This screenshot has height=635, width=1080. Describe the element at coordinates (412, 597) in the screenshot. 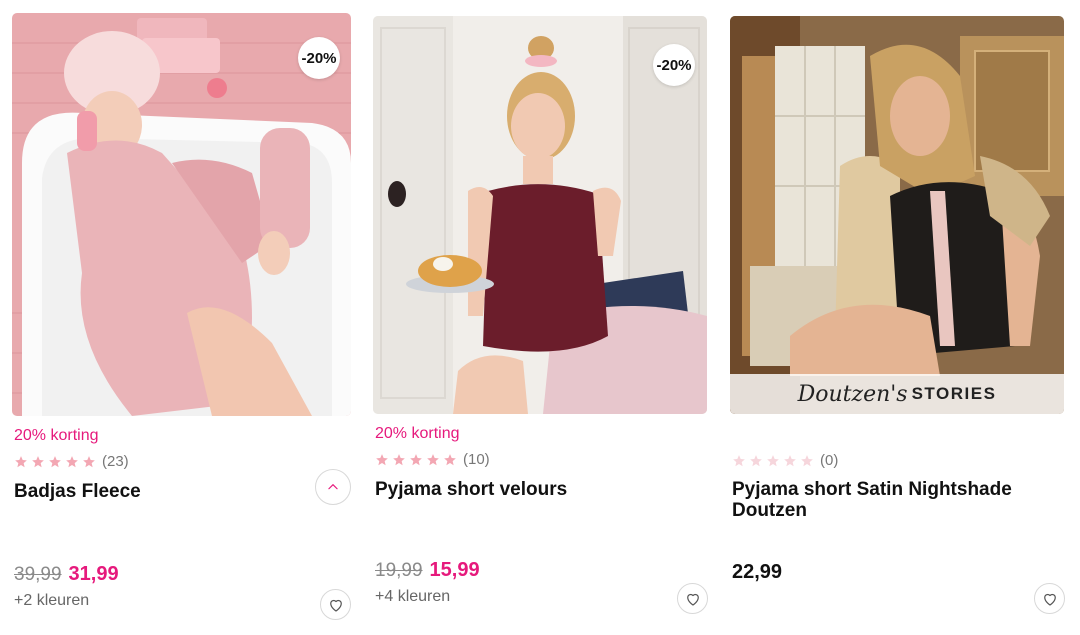

I see `color-count: +4 kleuren` at that location.